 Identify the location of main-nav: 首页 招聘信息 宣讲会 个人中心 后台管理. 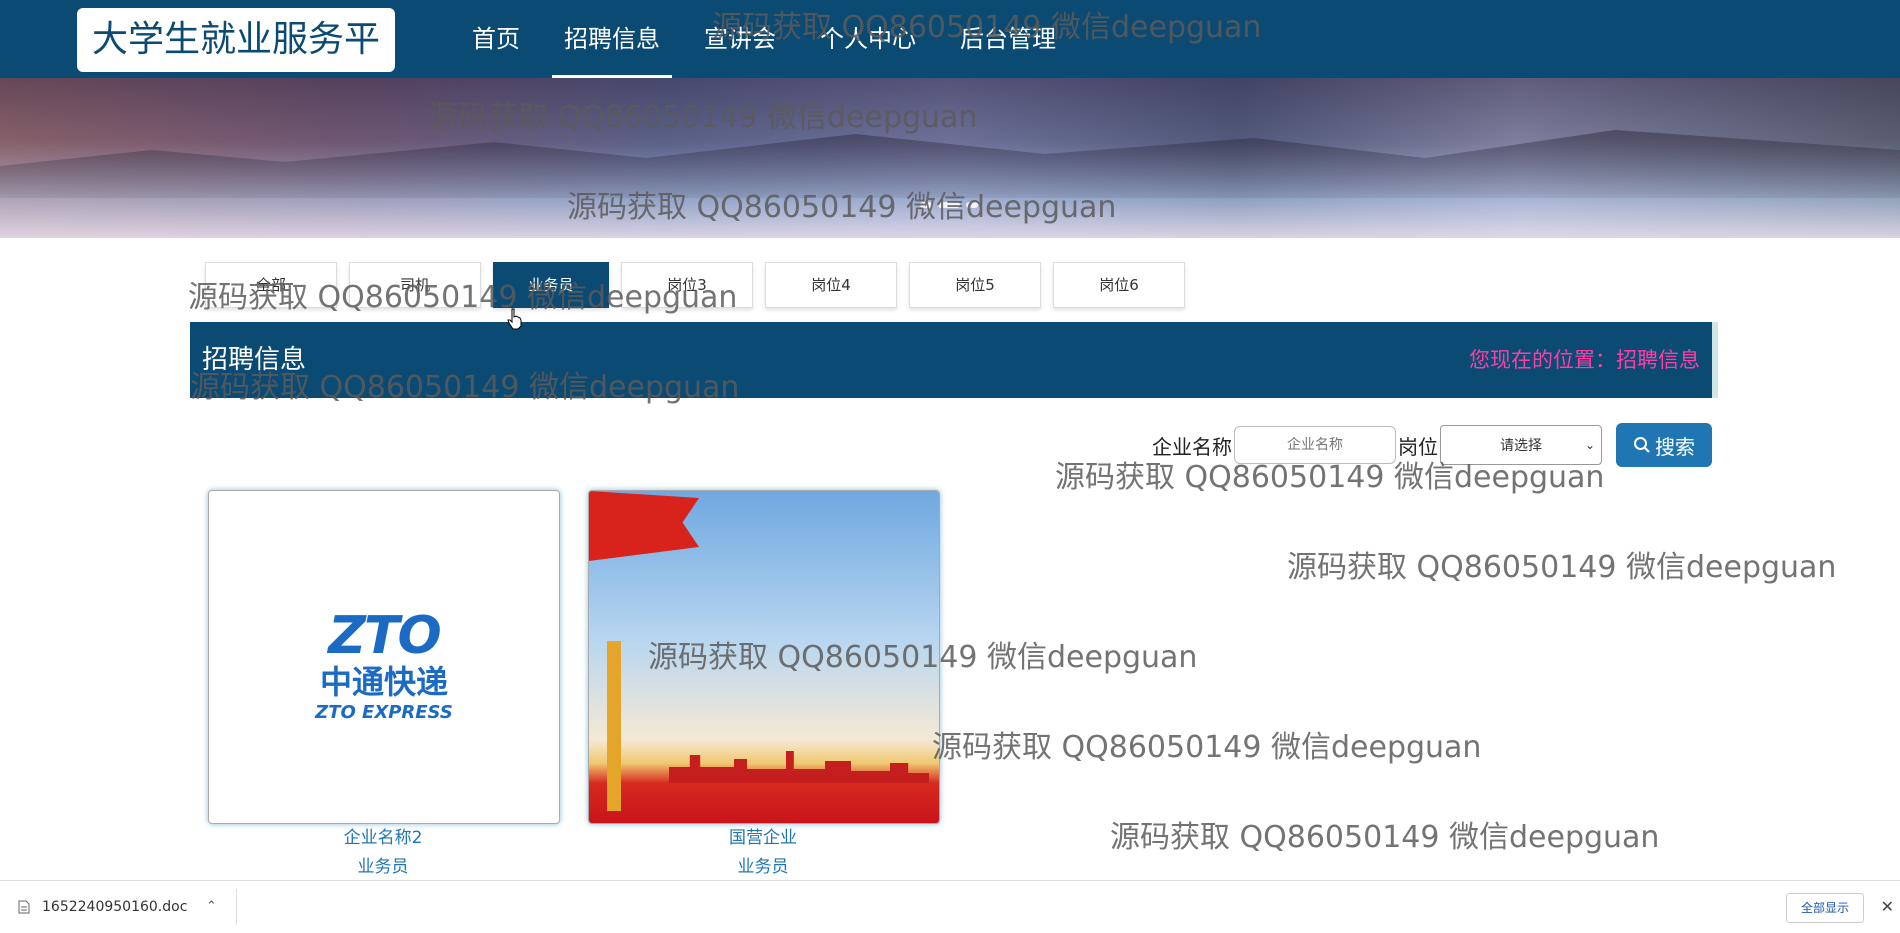
(764, 39).